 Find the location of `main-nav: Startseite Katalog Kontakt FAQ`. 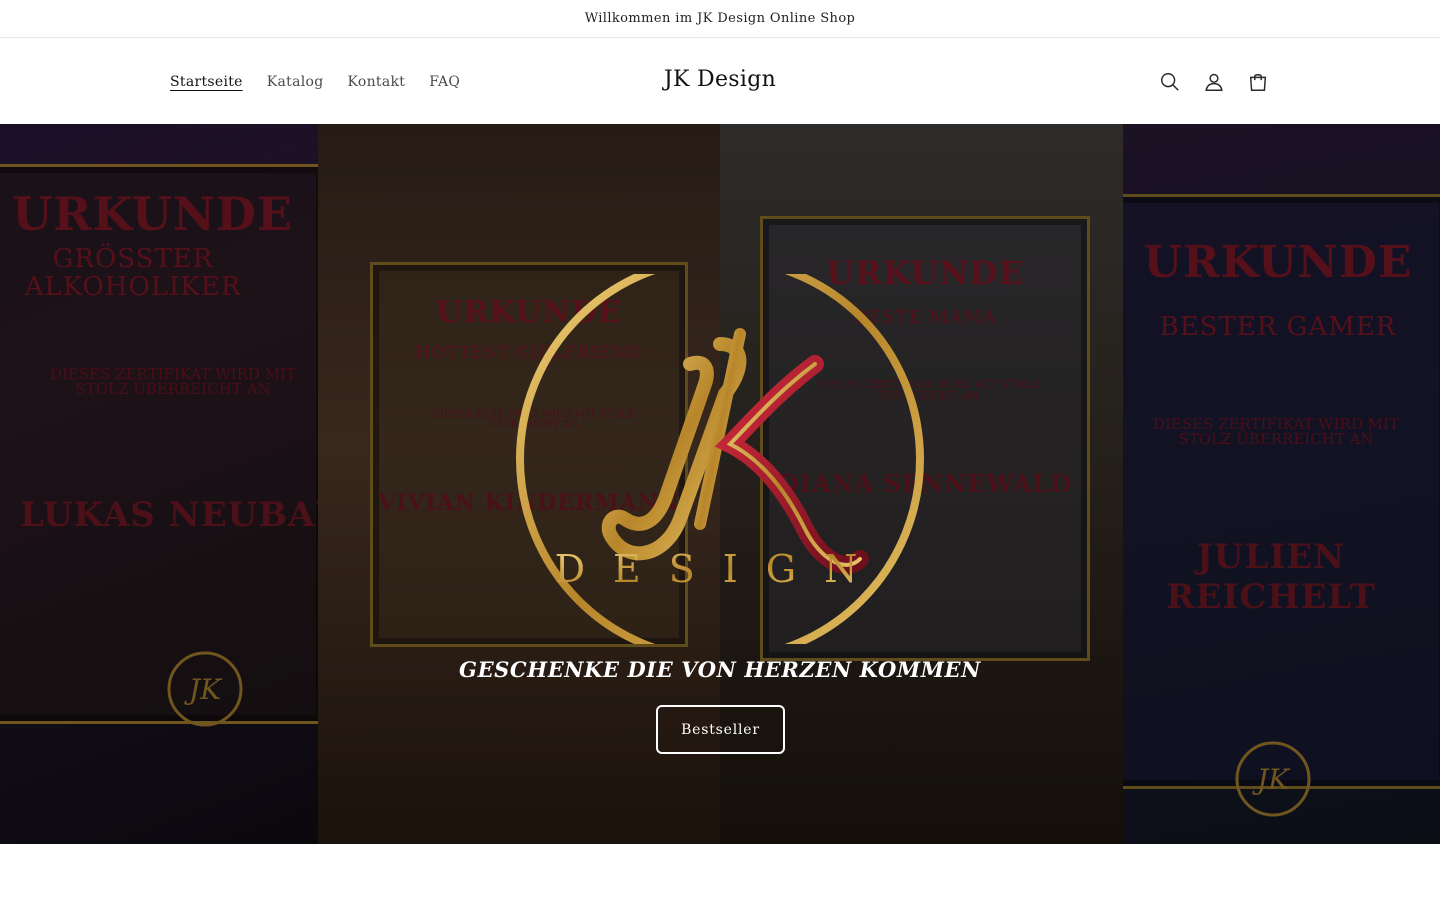

main-nav: Startseite Katalog Kontakt FAQ is located at coordinates (315, 81).